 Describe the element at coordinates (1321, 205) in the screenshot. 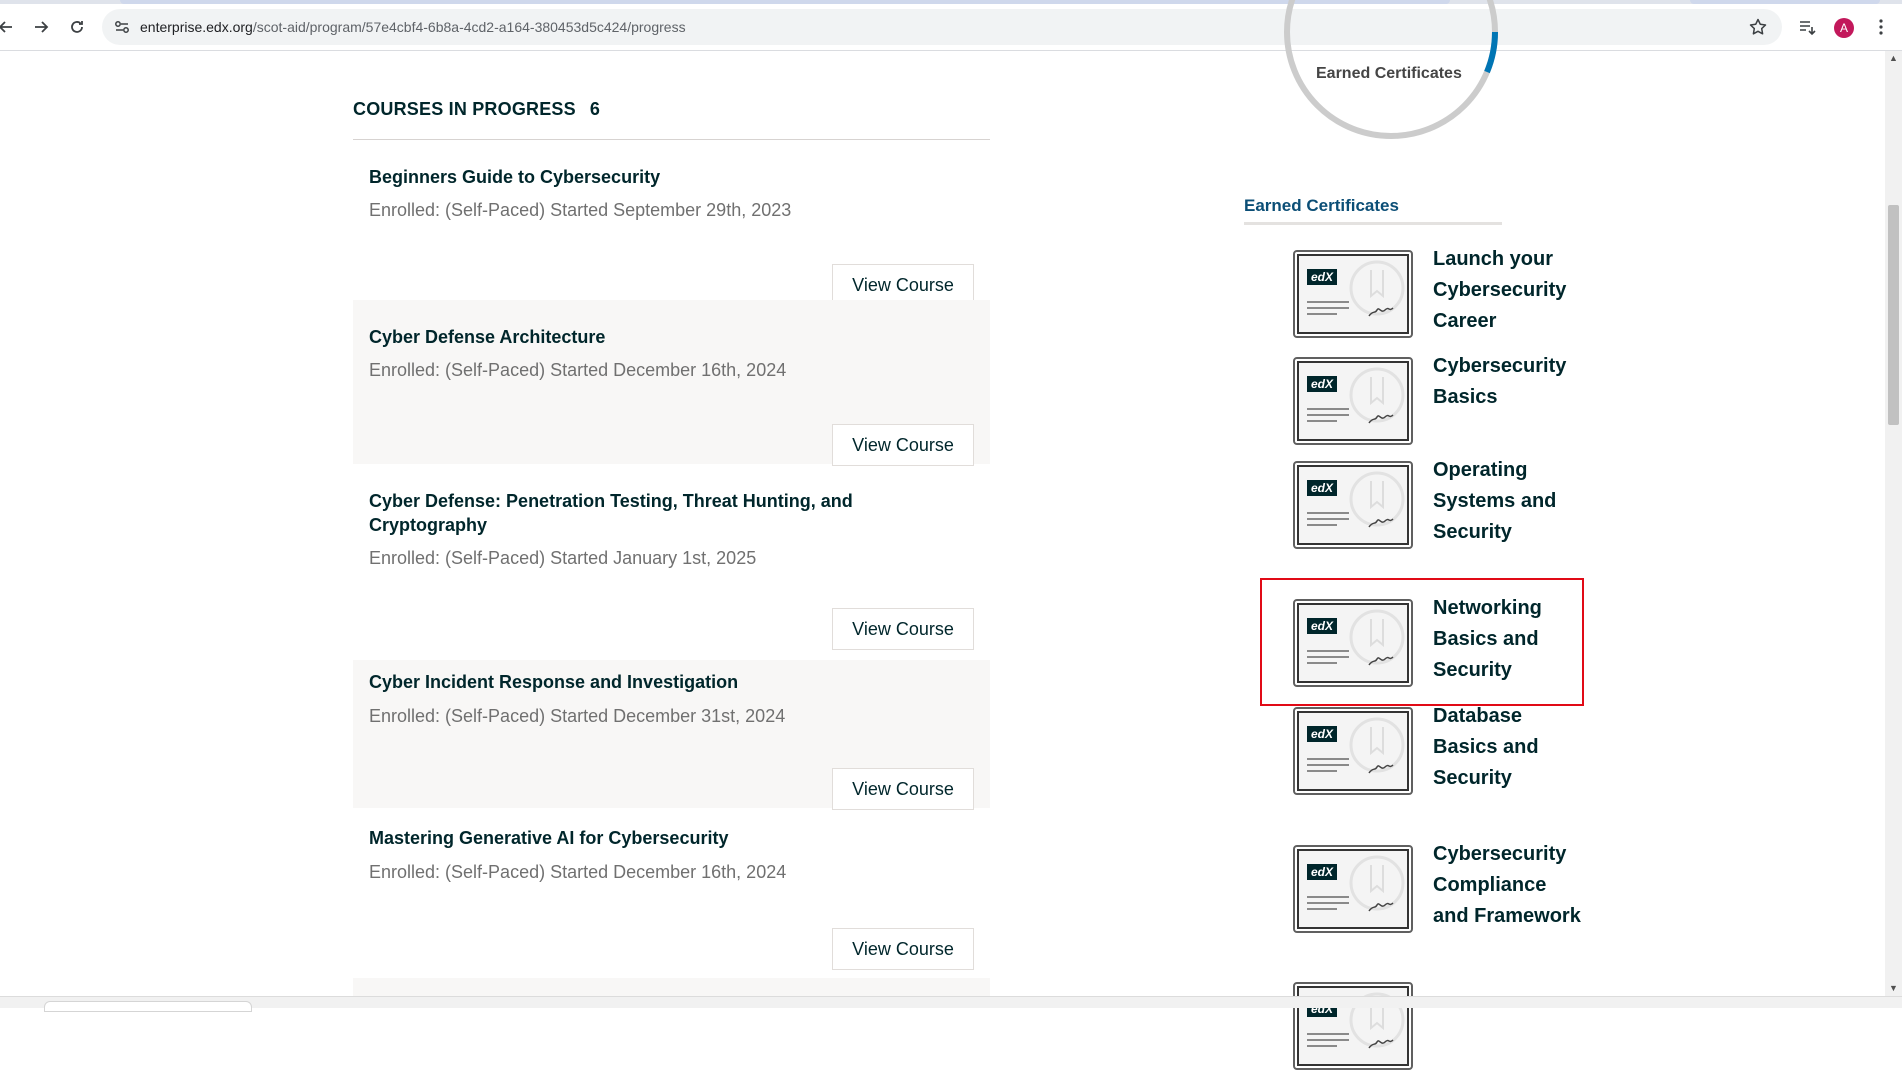

I see `earned-certificates-heading: Earned Certificates` at that location.